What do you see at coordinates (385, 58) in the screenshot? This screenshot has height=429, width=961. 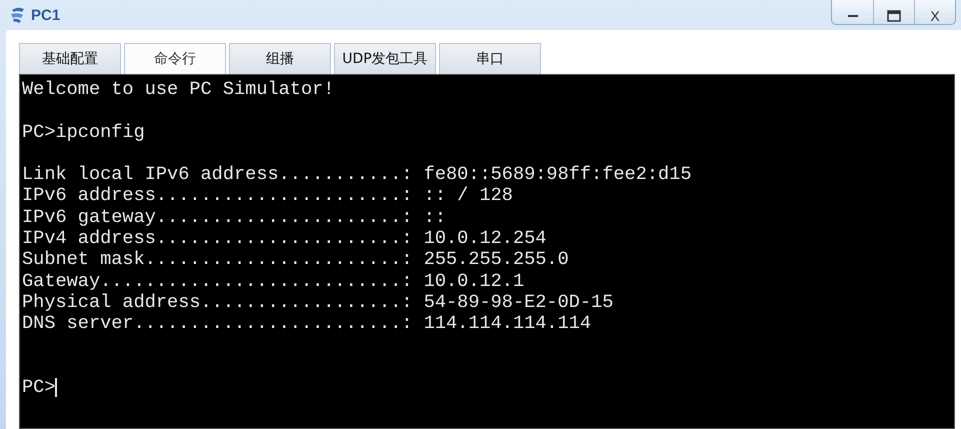 I see `tab: UDP发包工具` at bounding box center [385, 58].